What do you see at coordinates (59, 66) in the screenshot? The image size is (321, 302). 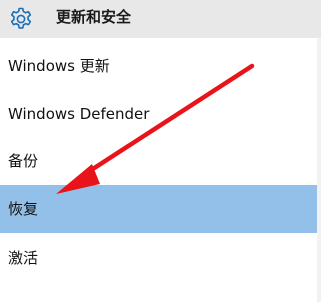 I see `nav-item-label: Windows 更新` at bounding box center [59, 66].